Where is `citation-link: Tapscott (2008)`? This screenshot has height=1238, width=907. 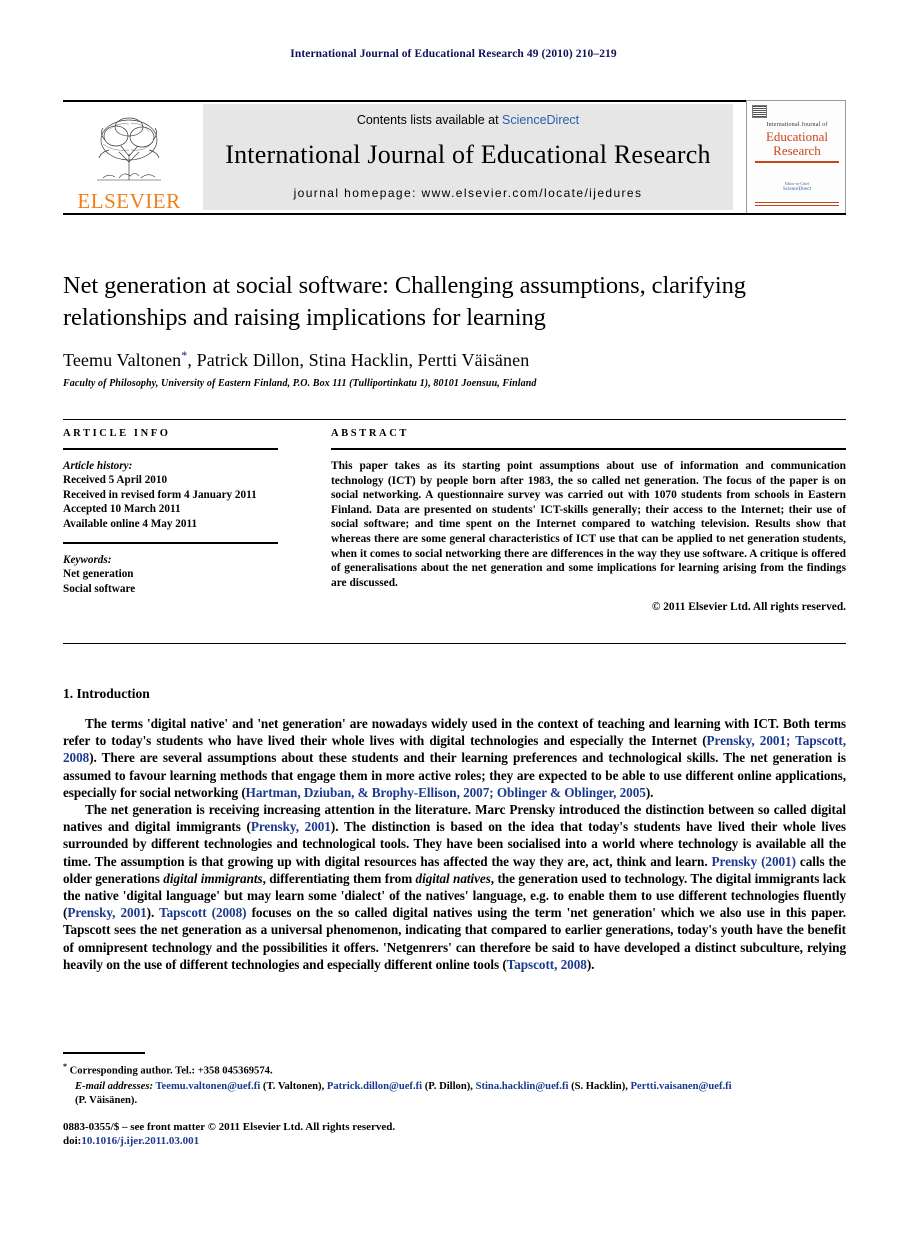
citation-link: Tapscott (2008) is located at coordinates (202, 912).